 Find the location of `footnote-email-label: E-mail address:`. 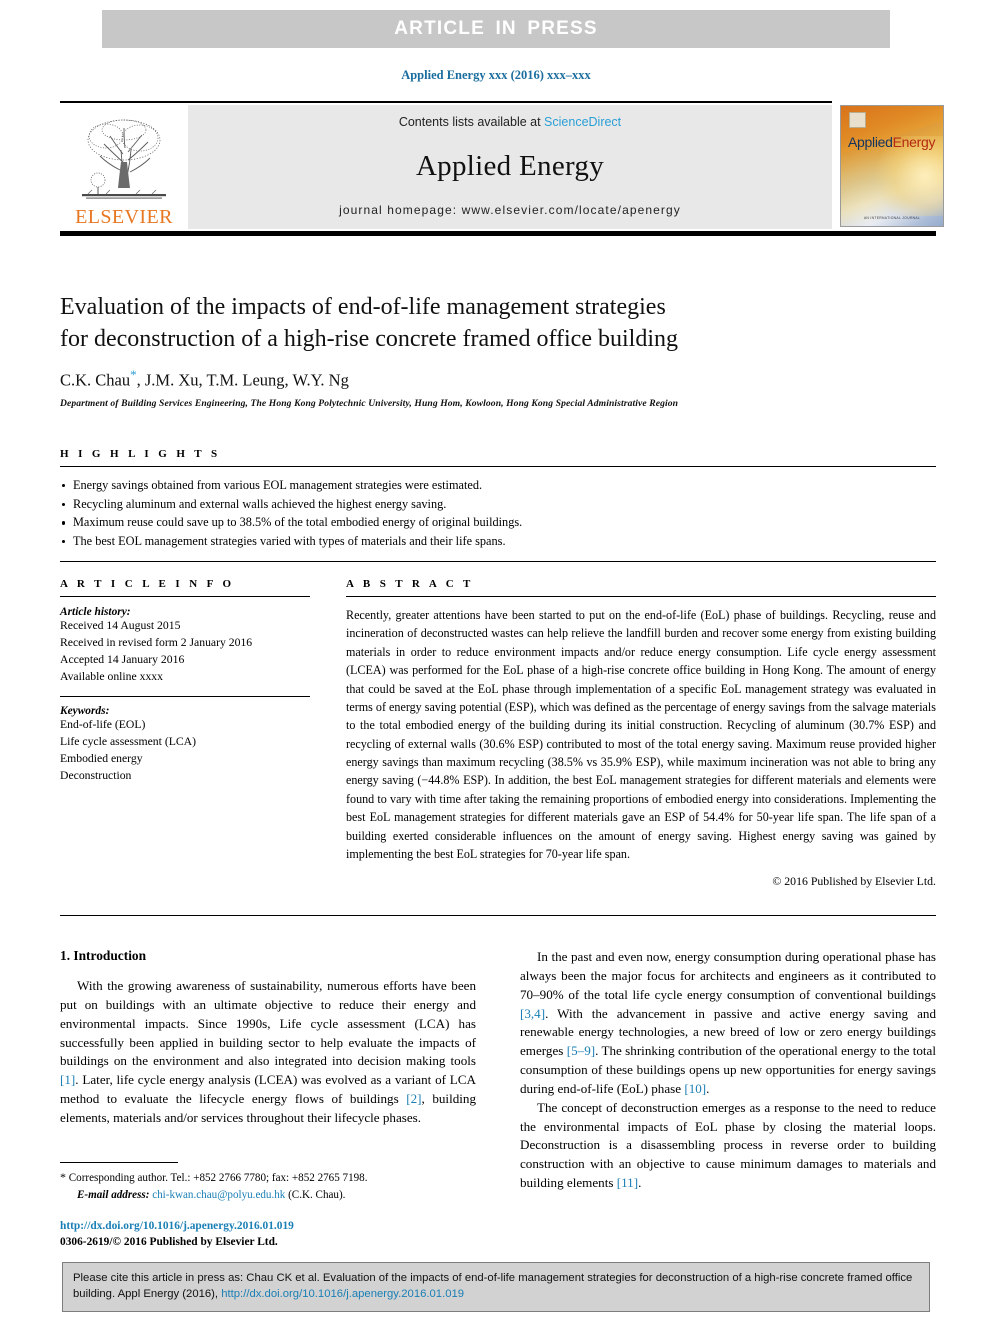

footnote-email-label: E-mail address: is located at coordinates (113, 1194).